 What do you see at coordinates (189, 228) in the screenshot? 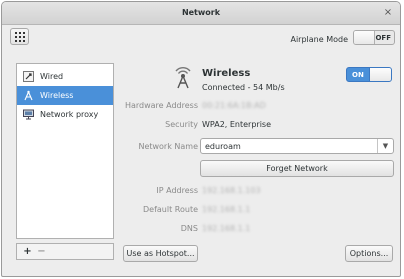
I see `dns-label: DNS` at bounding box center [189, 228].